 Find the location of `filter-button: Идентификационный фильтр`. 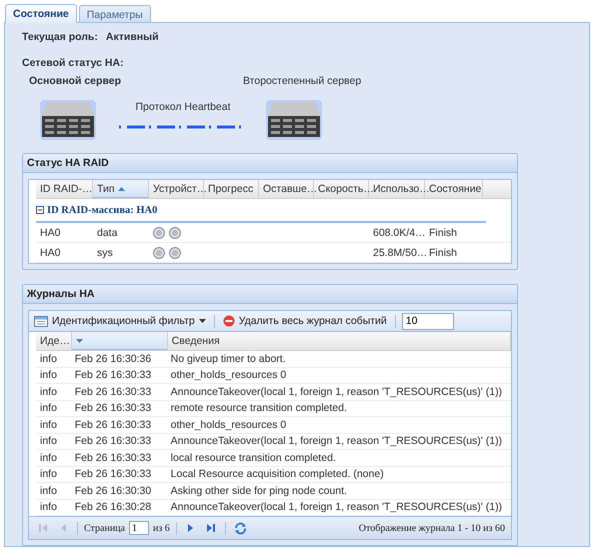

filter-button: Идентификационный фильтр is located at coordinates (120, 321).